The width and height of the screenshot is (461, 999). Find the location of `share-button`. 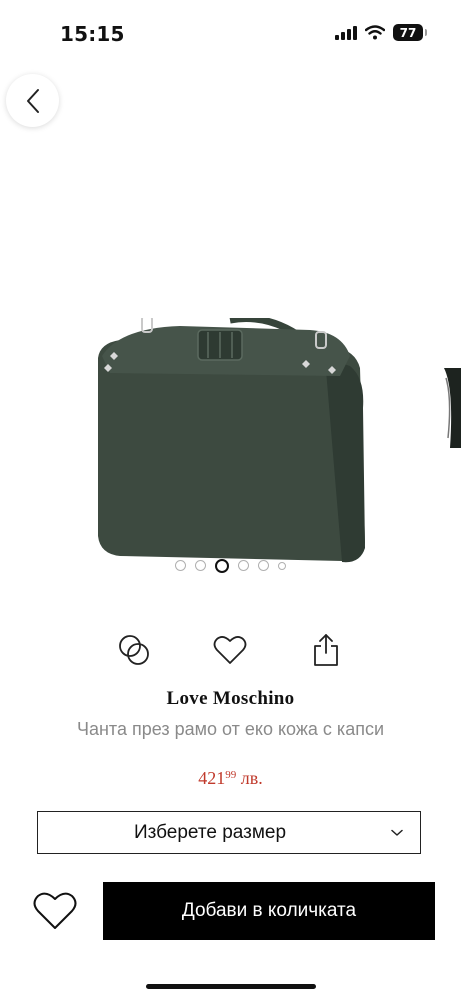

share-button is located at coordinates (326, 650).